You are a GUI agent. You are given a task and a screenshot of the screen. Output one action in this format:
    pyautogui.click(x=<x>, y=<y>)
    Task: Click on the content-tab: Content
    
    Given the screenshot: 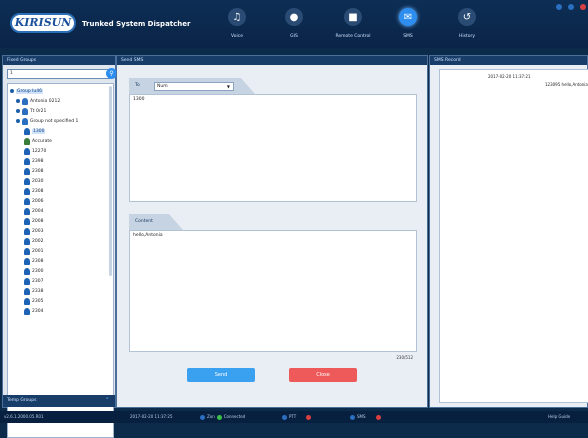 What is the action you would take?
    pyautogui.click(x=149, y=222)
    